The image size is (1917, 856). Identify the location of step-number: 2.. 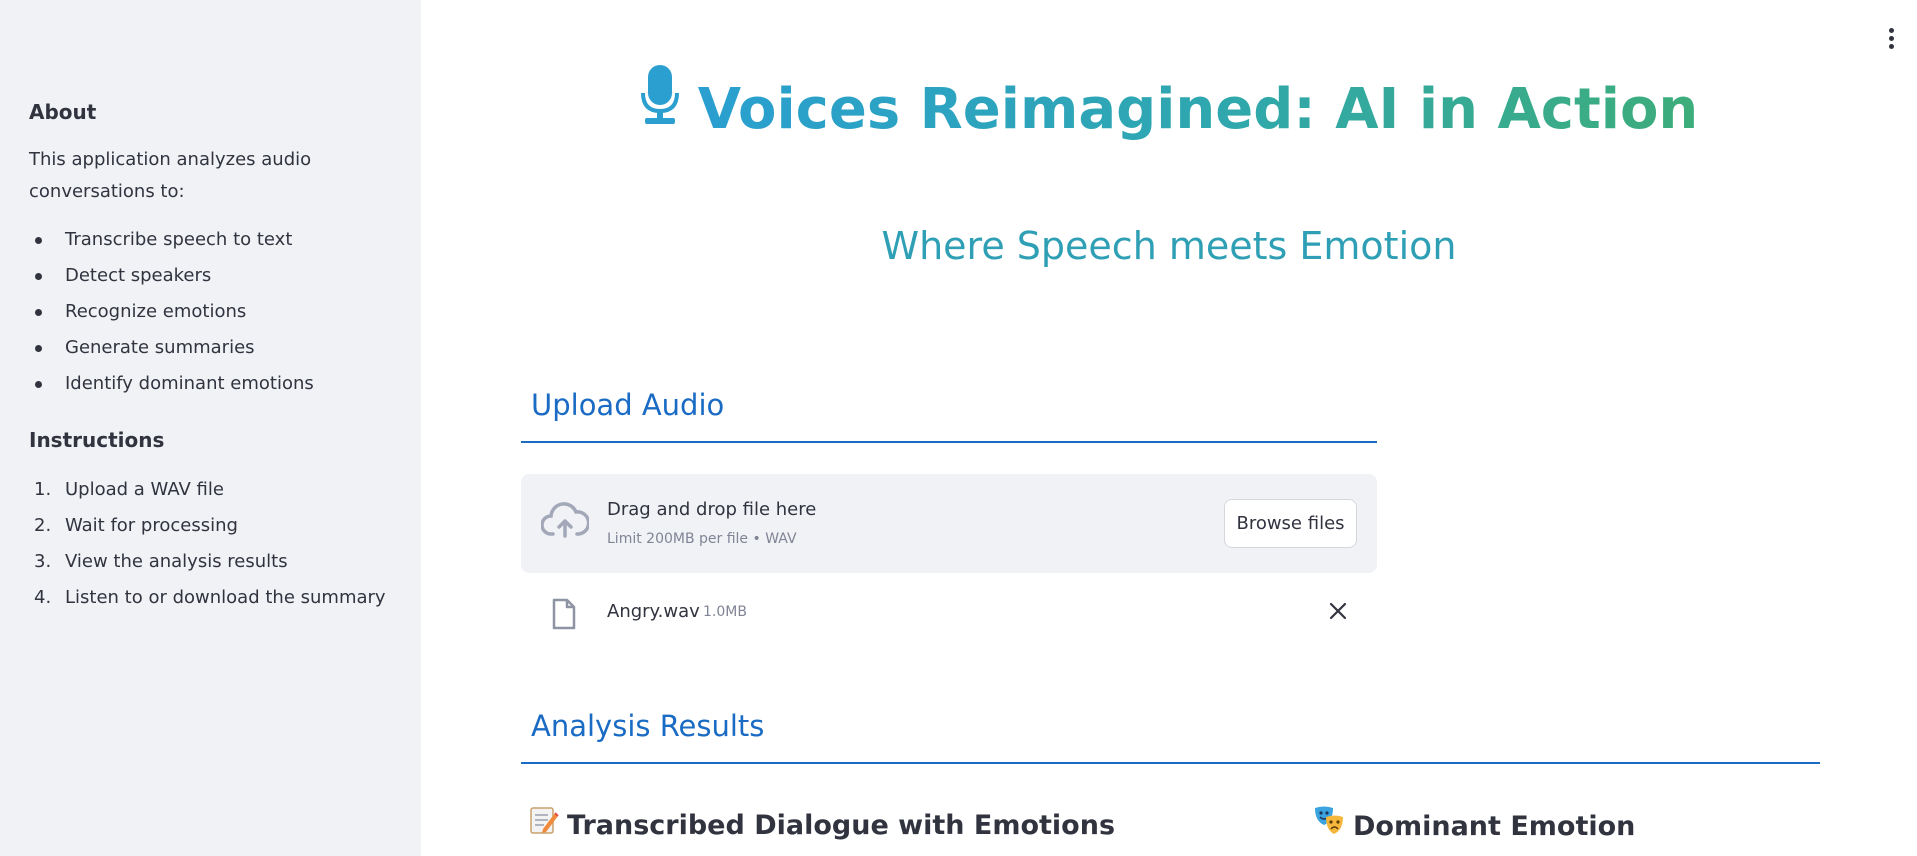
(43, 525).